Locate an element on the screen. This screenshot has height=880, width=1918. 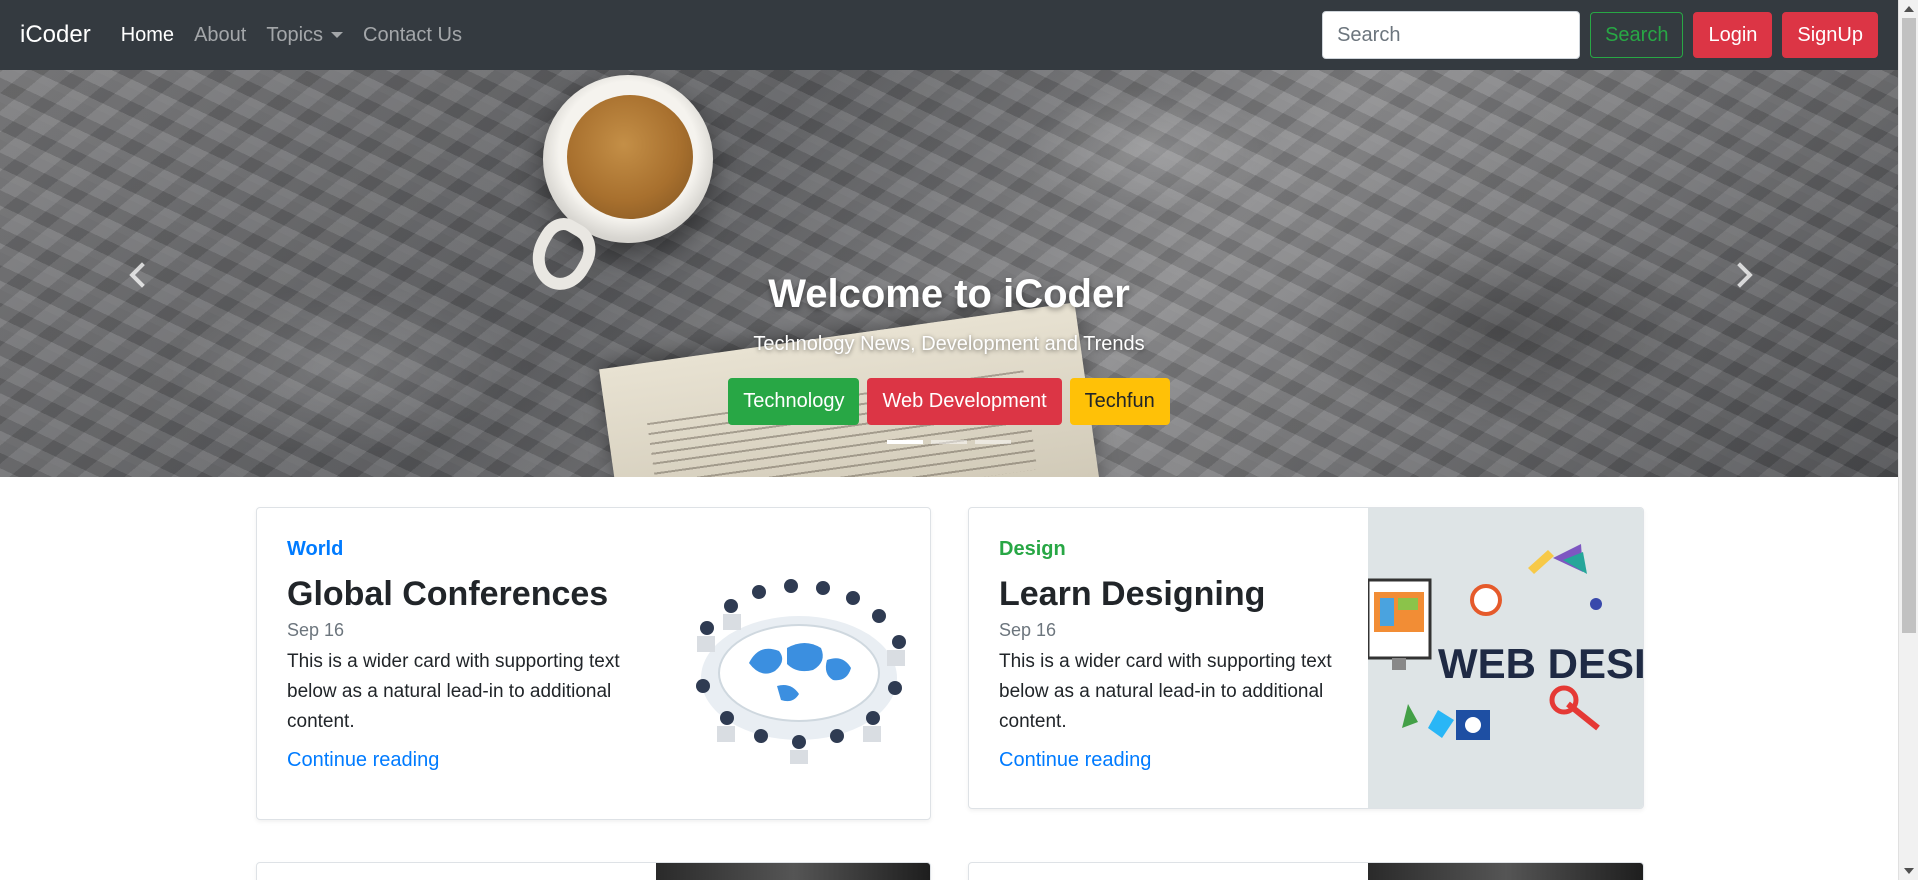
search-button: Search is located at coordinates (1637, 35).